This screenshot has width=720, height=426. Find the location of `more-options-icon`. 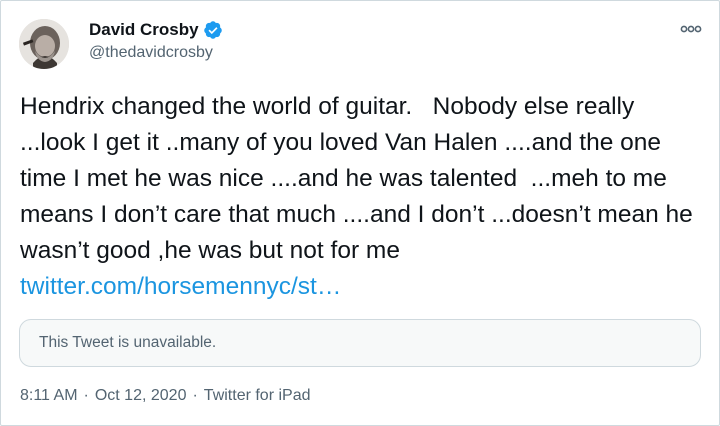

more-options-icon is located at coordinates (691, 29).